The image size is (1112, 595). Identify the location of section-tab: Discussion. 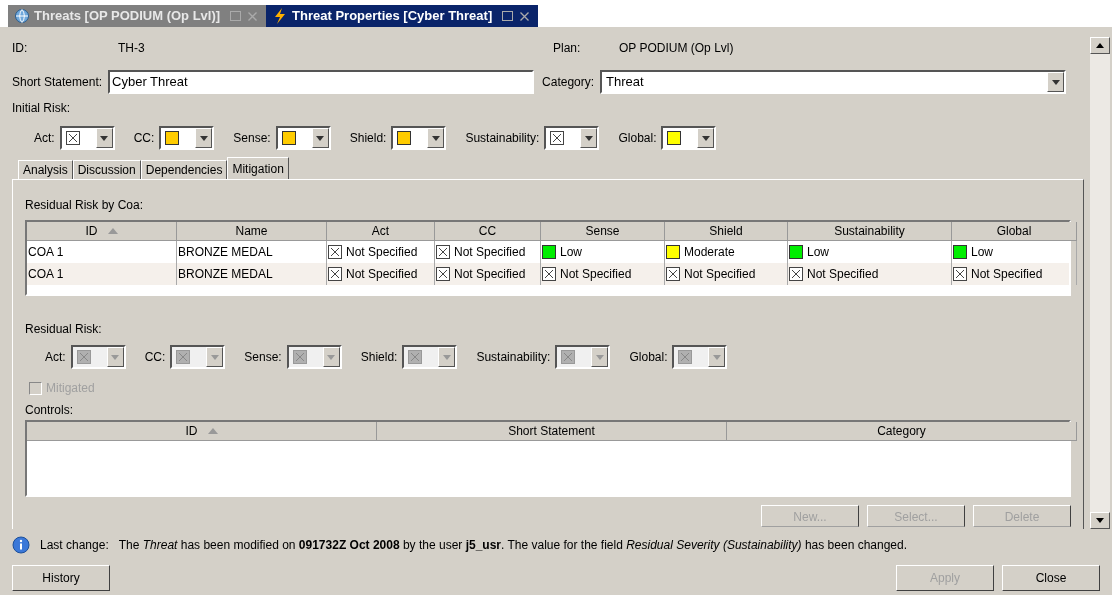
(106, 169).